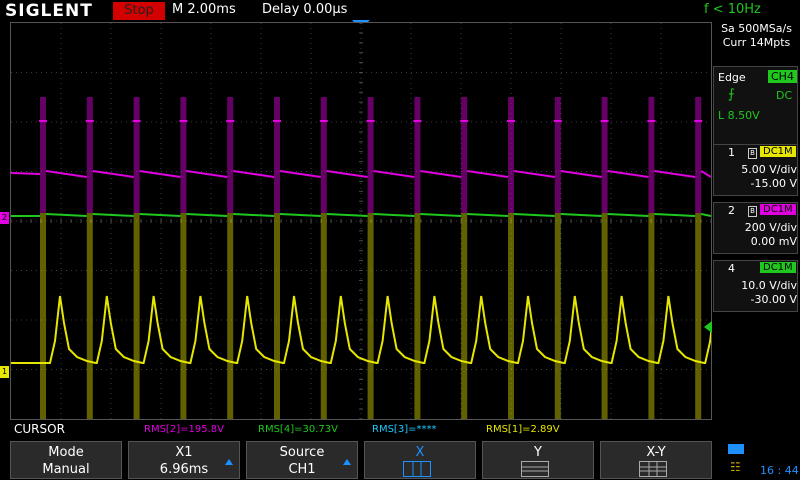  I want to click on softkey-value: 6.96ms, so click(184, 469).